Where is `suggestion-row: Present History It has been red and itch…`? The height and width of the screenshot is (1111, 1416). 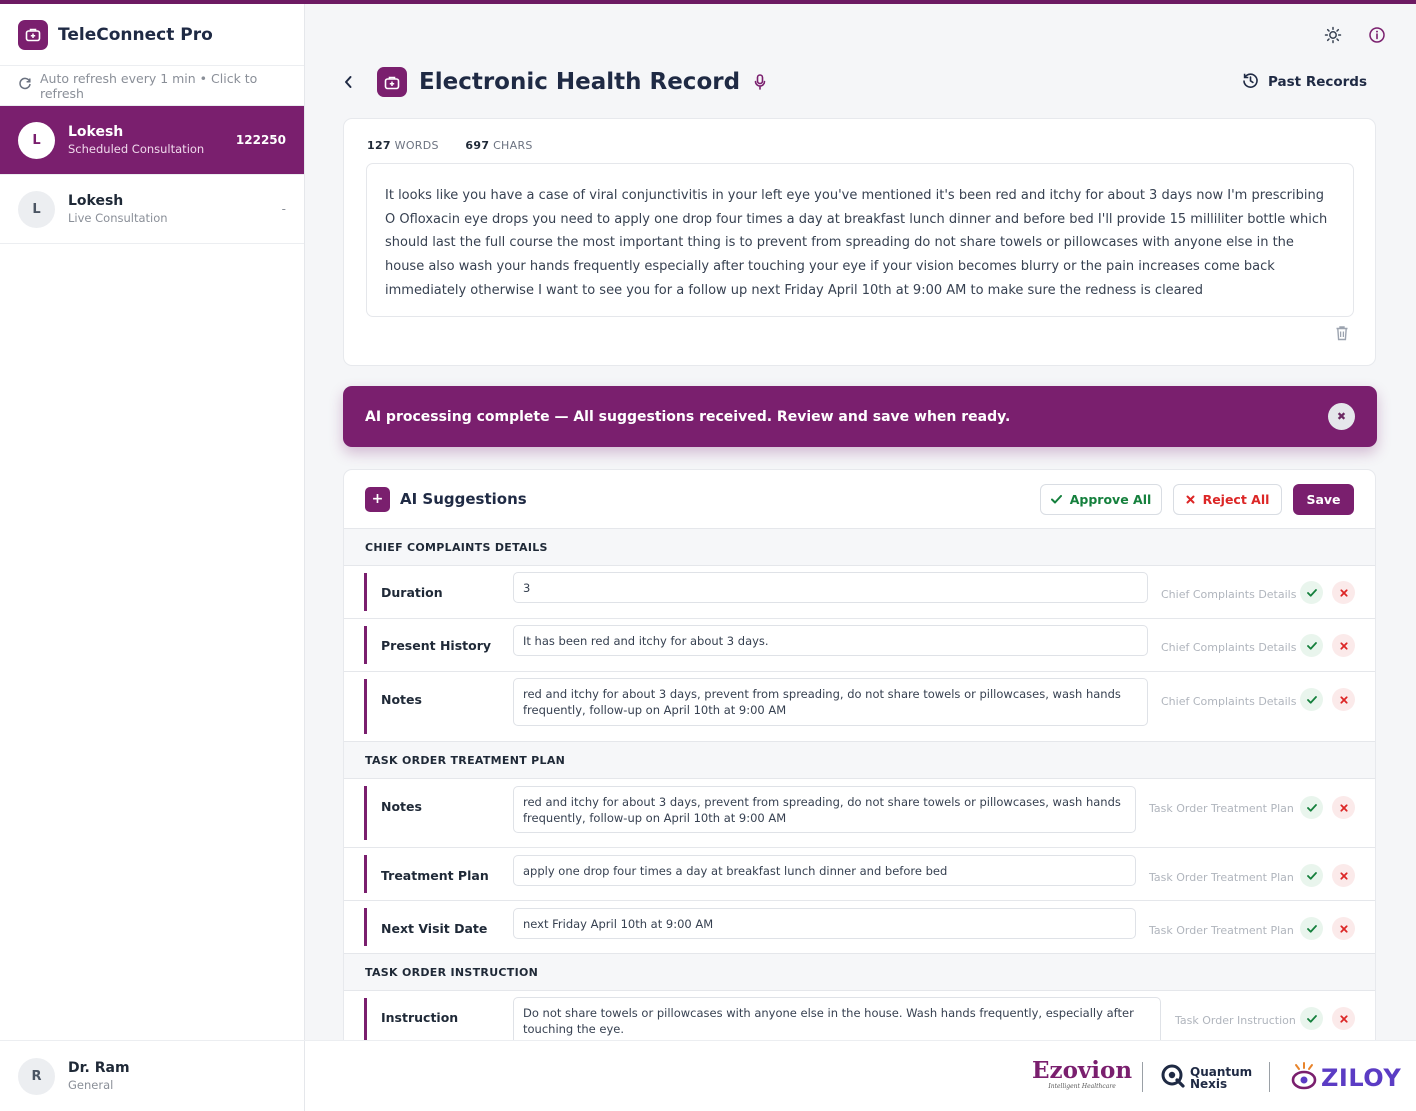
suggestion-row: Present History It has been red and itch… is located at coordinates (859, 645).